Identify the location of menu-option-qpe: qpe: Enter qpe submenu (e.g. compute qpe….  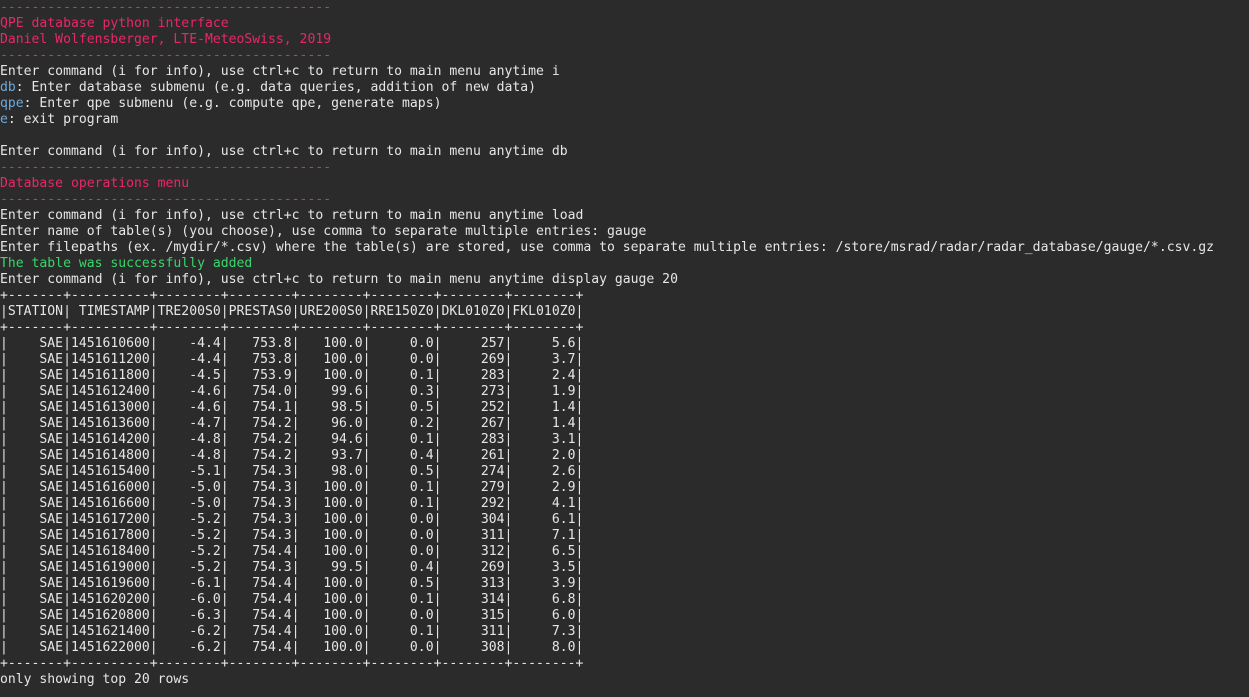
(624, 104).